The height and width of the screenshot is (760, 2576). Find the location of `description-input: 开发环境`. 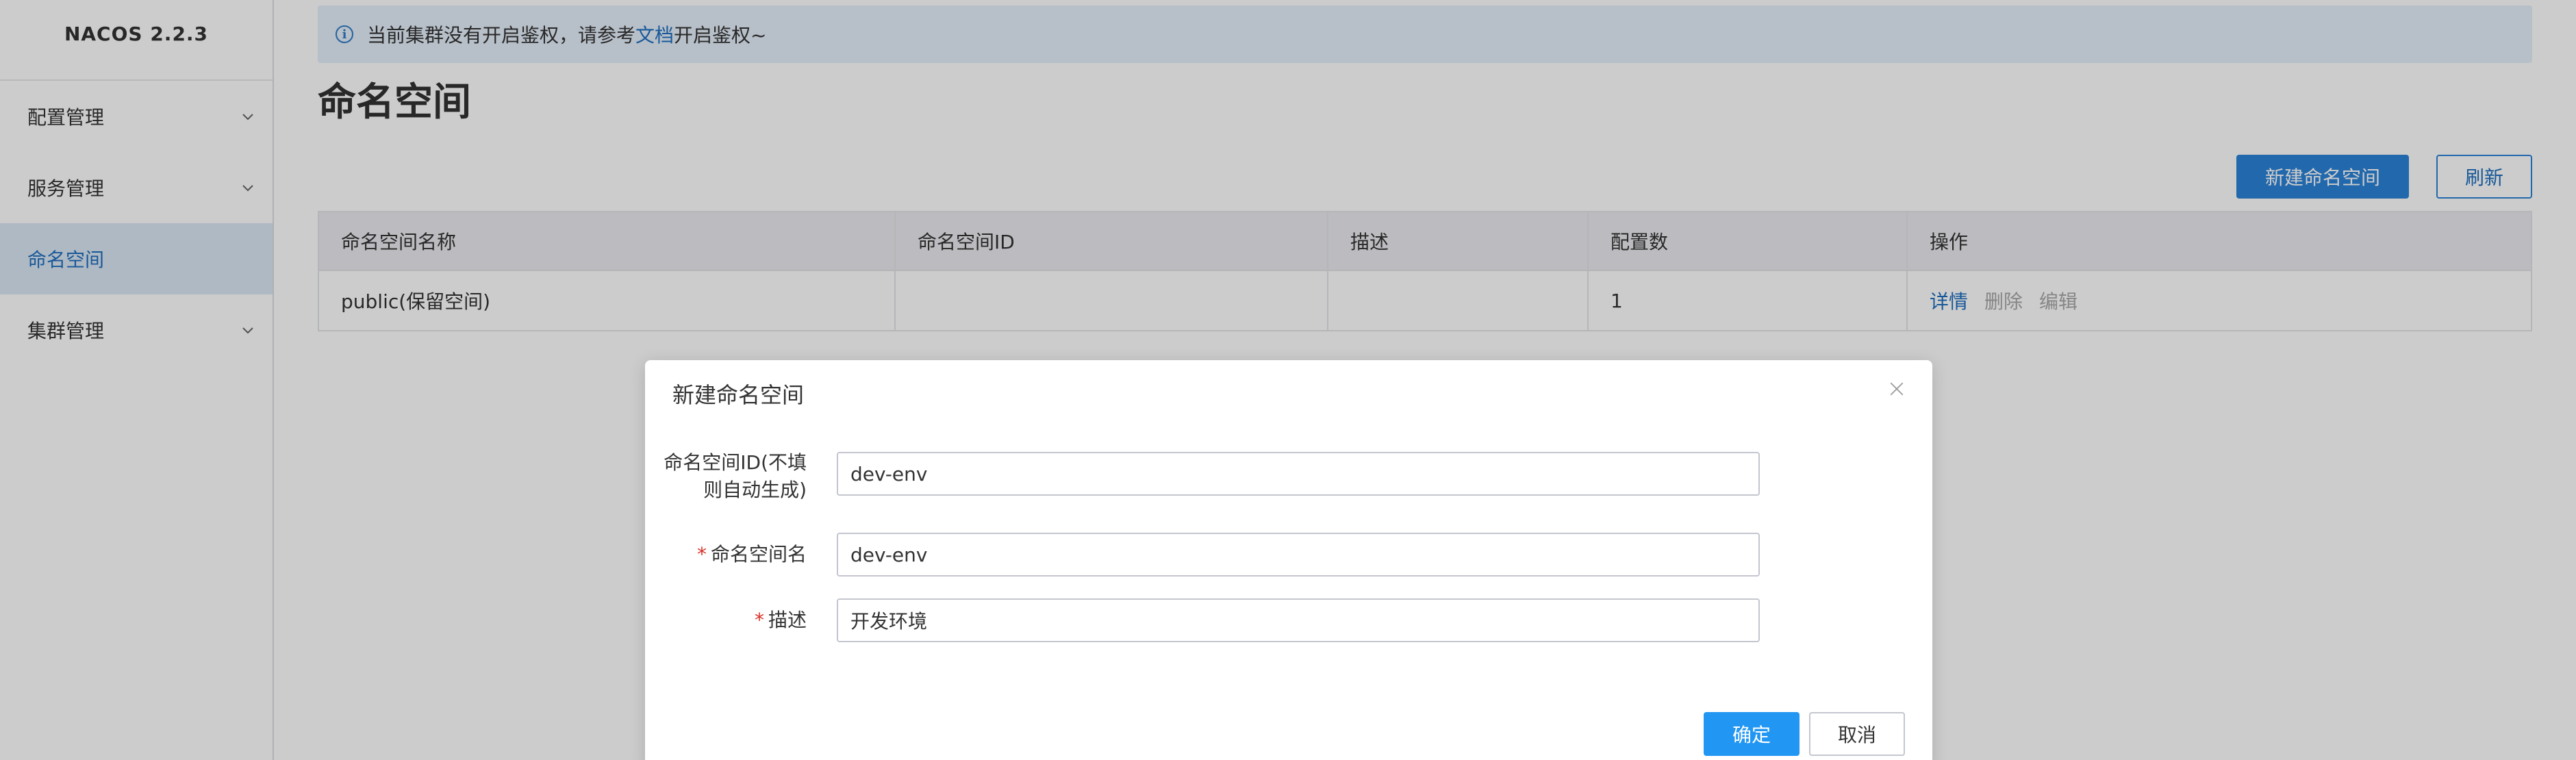

description-input: 开发环境 is located at coordinates (1298, 620).